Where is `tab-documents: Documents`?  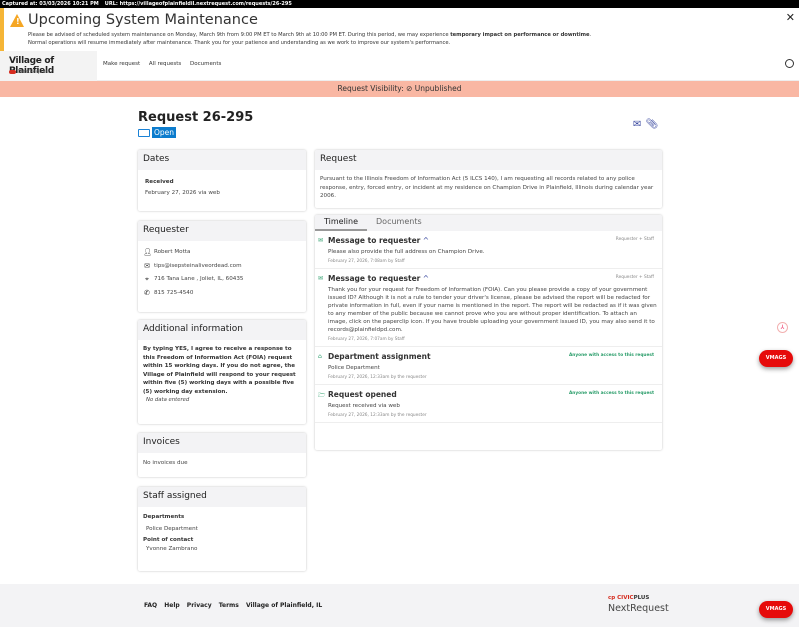 tab-documents: Documents is located at coordinates (399, 223).